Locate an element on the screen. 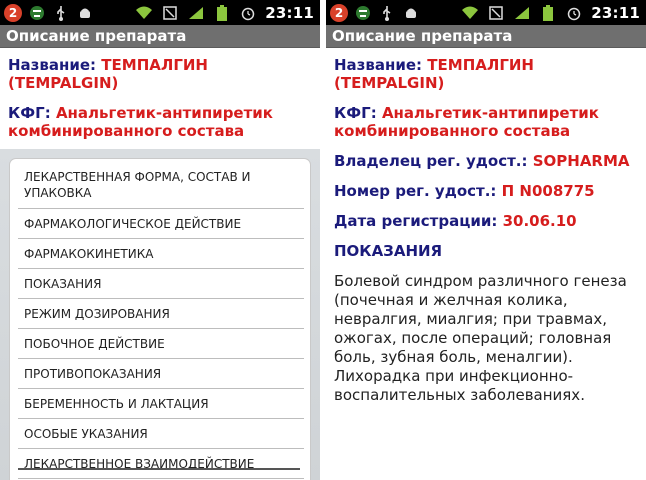  reg-number-field: Номер рег. удост.: П N008775 is located at coordinates (486, 191).